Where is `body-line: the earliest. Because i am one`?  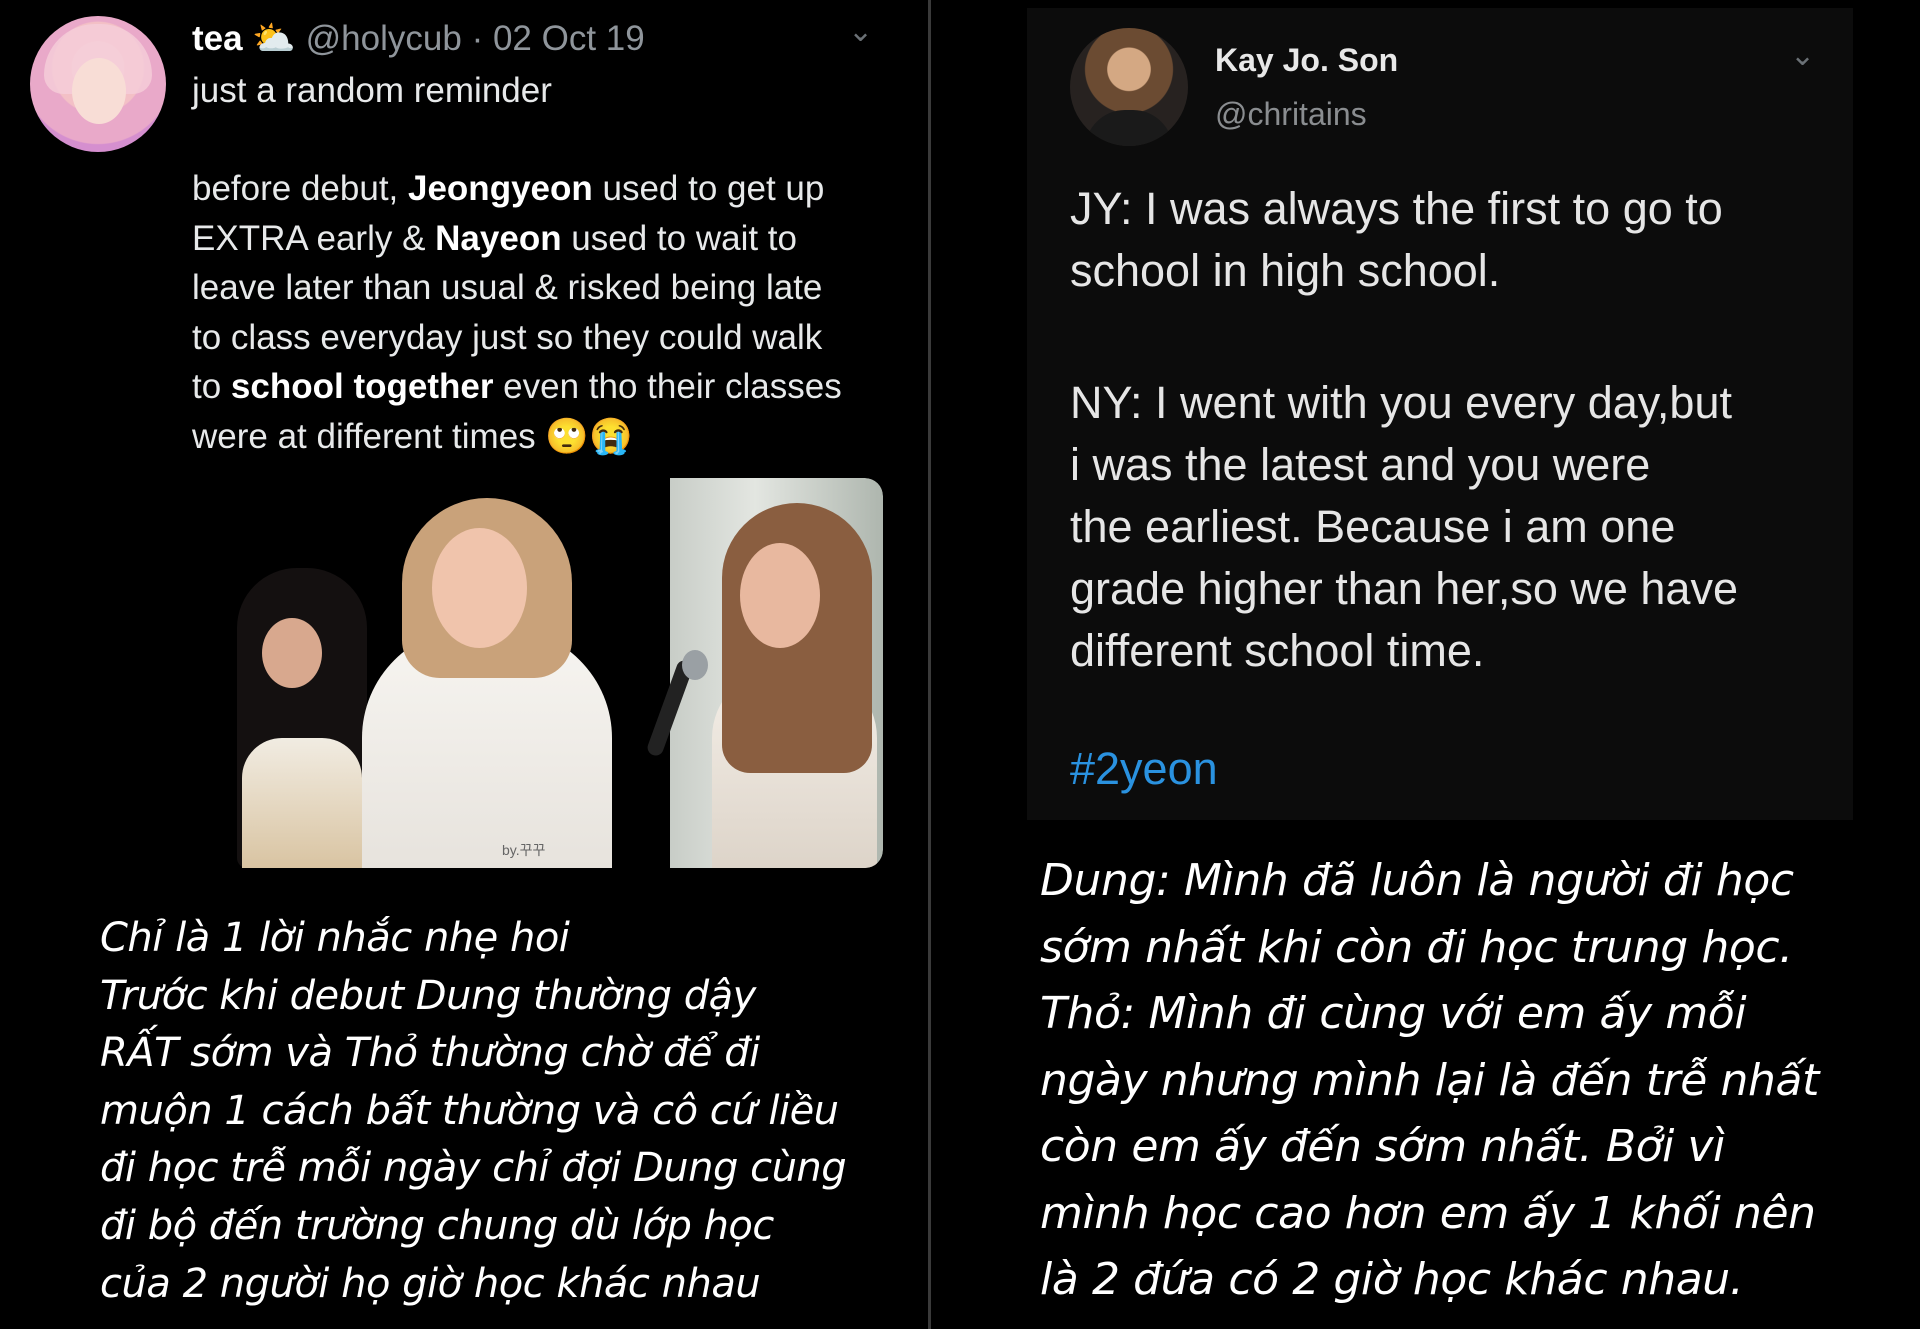
body-line: the earliest. Because i am one is located at coordinates (1373, 526).